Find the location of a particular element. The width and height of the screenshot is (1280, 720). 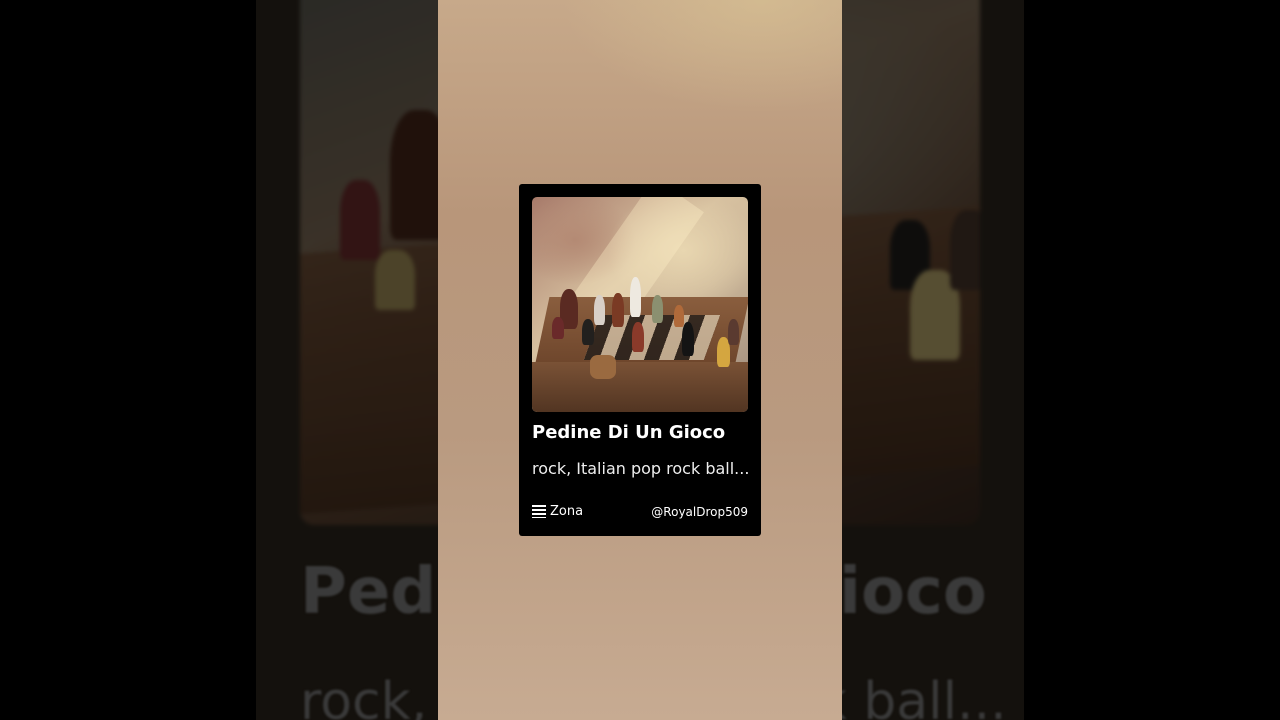

brand-logo-icon is located at coordinates (539, 511).